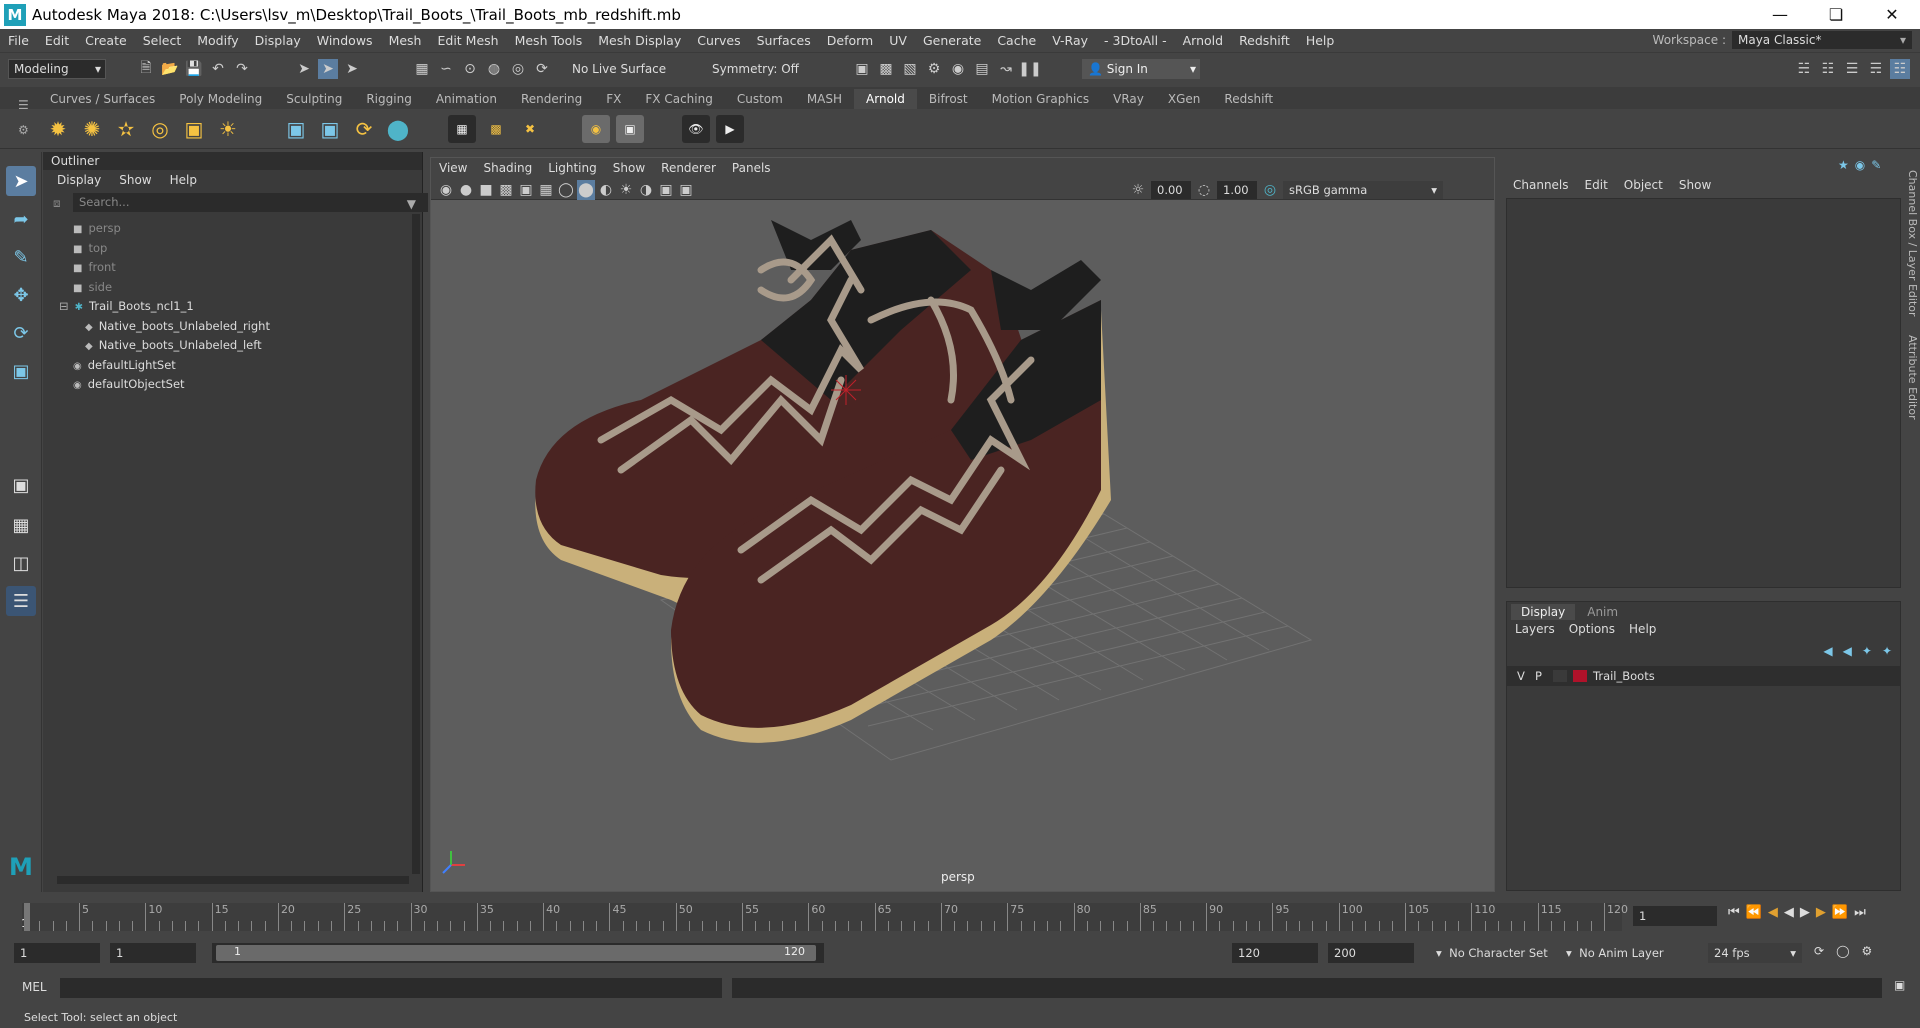  I want to click on channel-menu-channels: Channels, so click(1541, 185).